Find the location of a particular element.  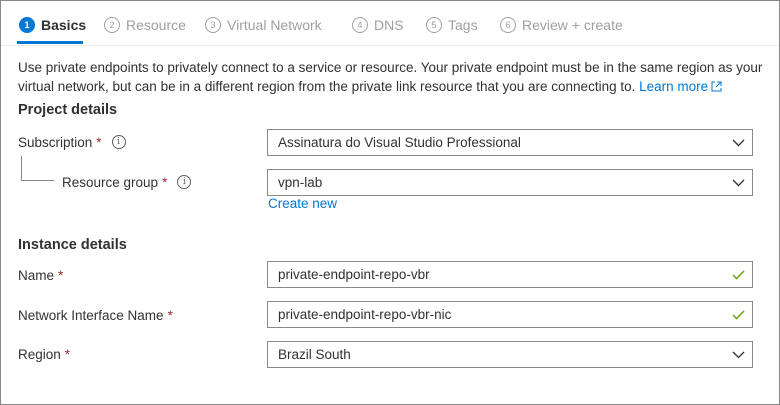

subscription-label: Subscription * i is located at coordinates (72, 142).